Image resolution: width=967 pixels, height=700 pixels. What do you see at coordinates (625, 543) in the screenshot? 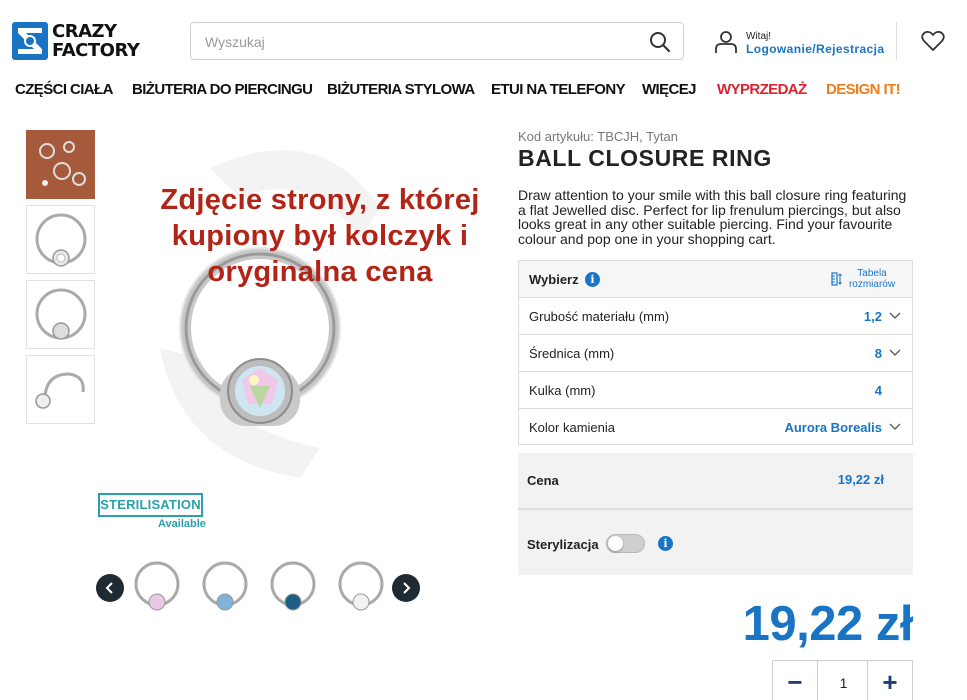
I see `sterilisation-toggle` at bounding box center [625, 543].